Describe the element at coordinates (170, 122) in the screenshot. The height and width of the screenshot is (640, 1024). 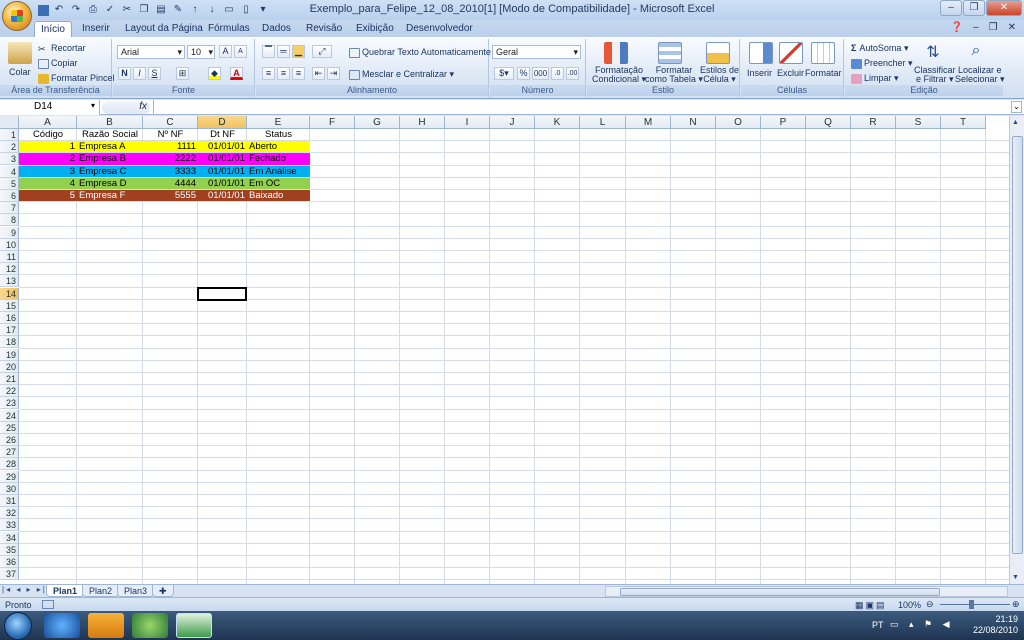
I see `column-header-c: C` at that location.